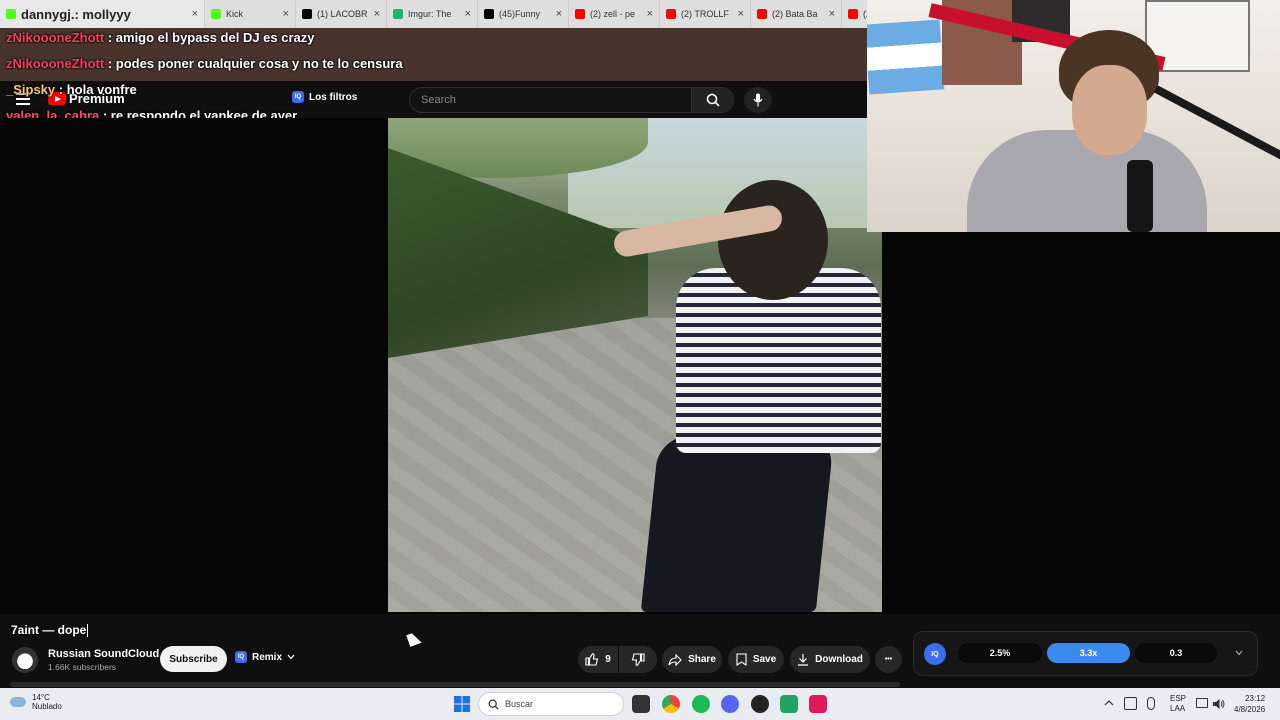  Describe the element at coordinates (1140, 196) in the screenshot. I see `streamer-microphone` at that location.